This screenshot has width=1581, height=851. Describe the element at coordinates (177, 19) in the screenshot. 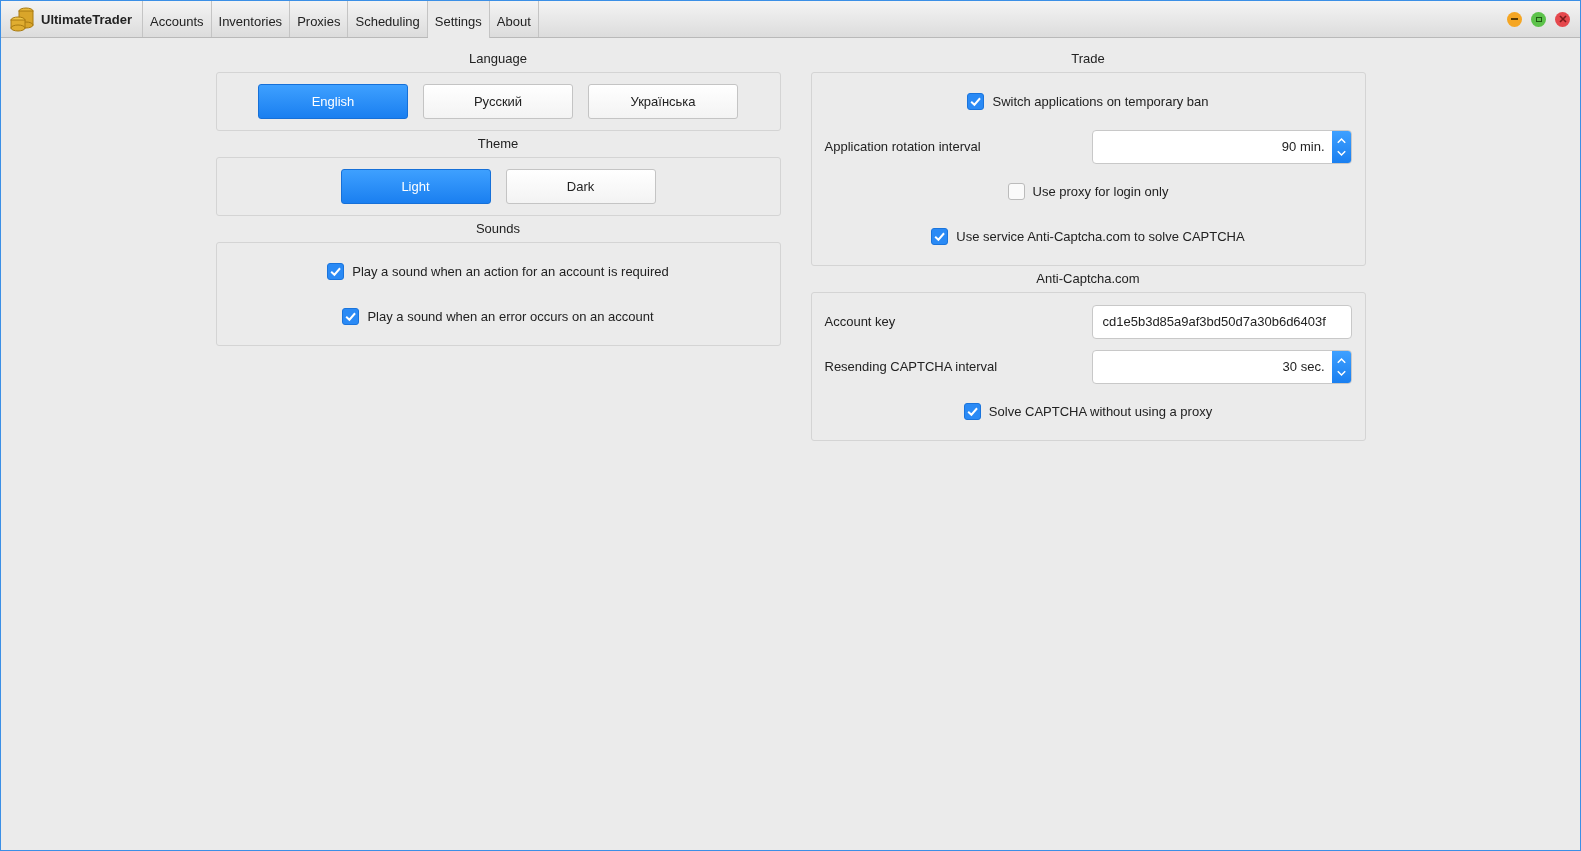

I see `tab: Accounts` at that location.